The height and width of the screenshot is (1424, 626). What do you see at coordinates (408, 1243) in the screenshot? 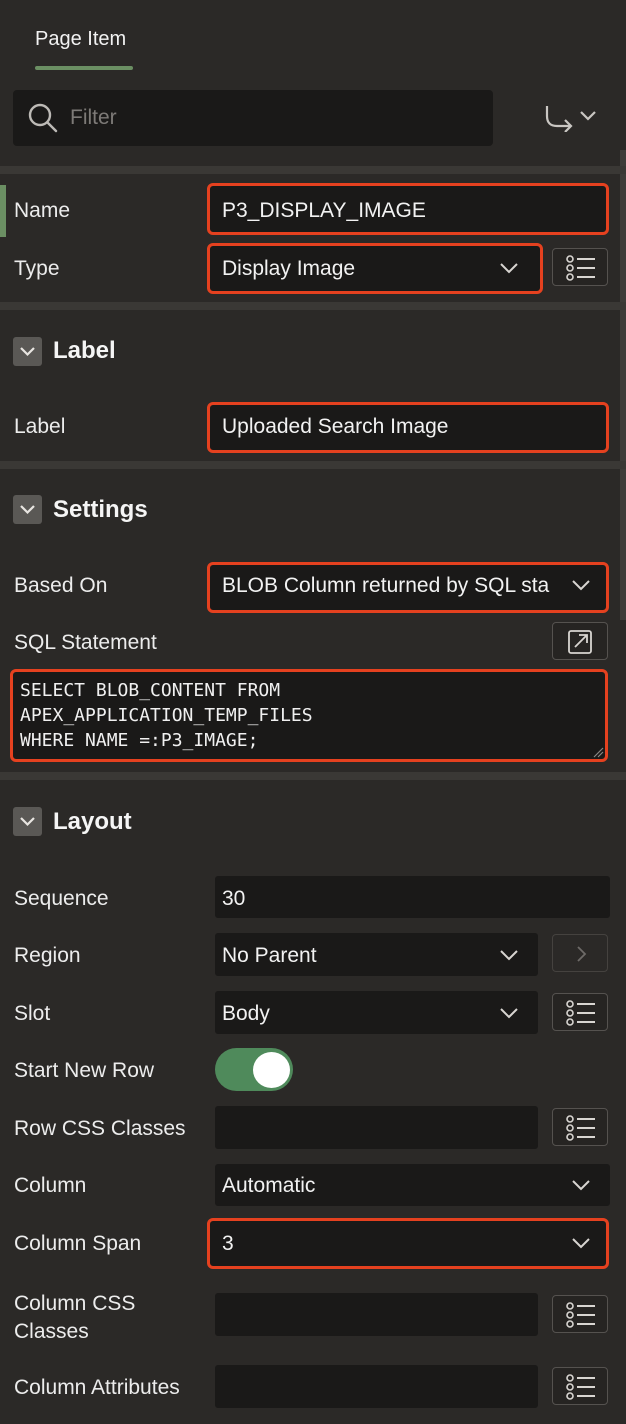
I see `column-span-select` at bounding box center [408, 1243].